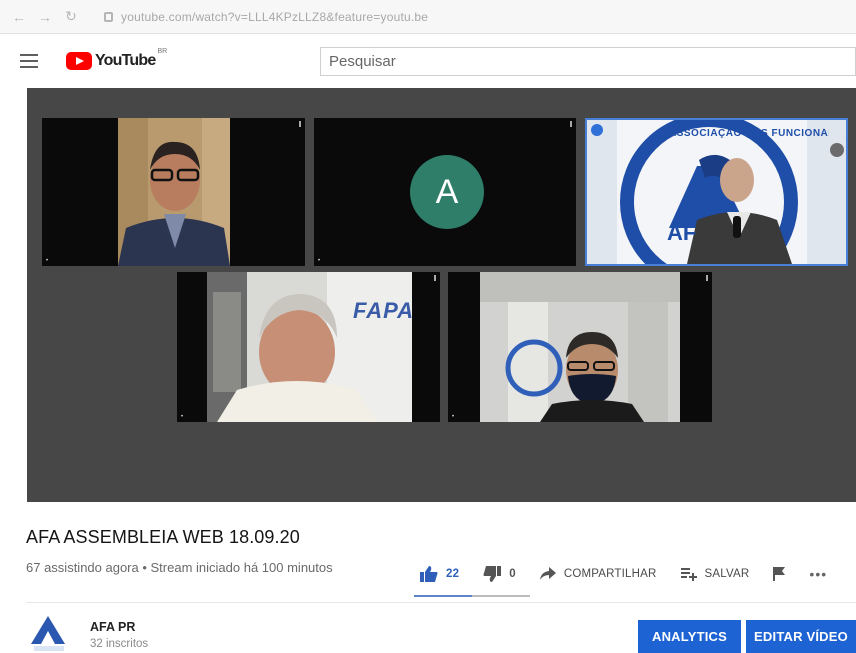  I want to click on channel-avatar, so click(49, 633).